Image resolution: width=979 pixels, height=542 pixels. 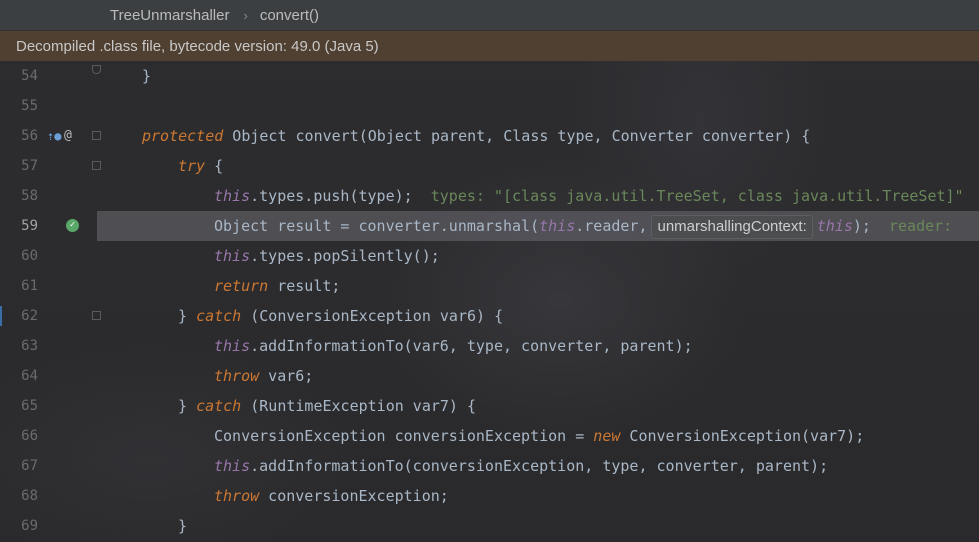 What do you see at coordinates (327, 406) in the screenshot?
I see `code-text: } catch (RuntimeException var7) {` at bounding box center [327, 406].